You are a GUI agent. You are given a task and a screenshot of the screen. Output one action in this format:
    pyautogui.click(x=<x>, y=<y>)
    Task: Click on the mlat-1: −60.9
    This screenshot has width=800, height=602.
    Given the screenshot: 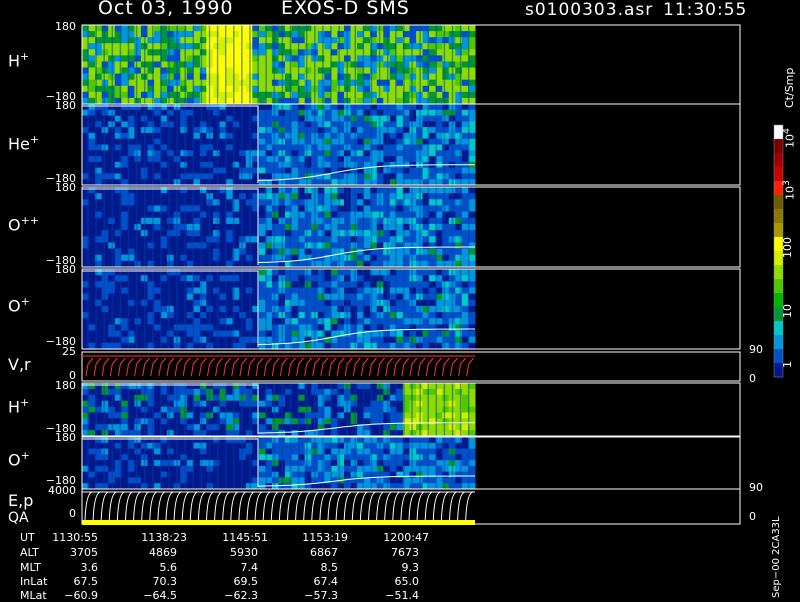 What is the action you would take?
    pyautogui.click(x=81, y=595)
    